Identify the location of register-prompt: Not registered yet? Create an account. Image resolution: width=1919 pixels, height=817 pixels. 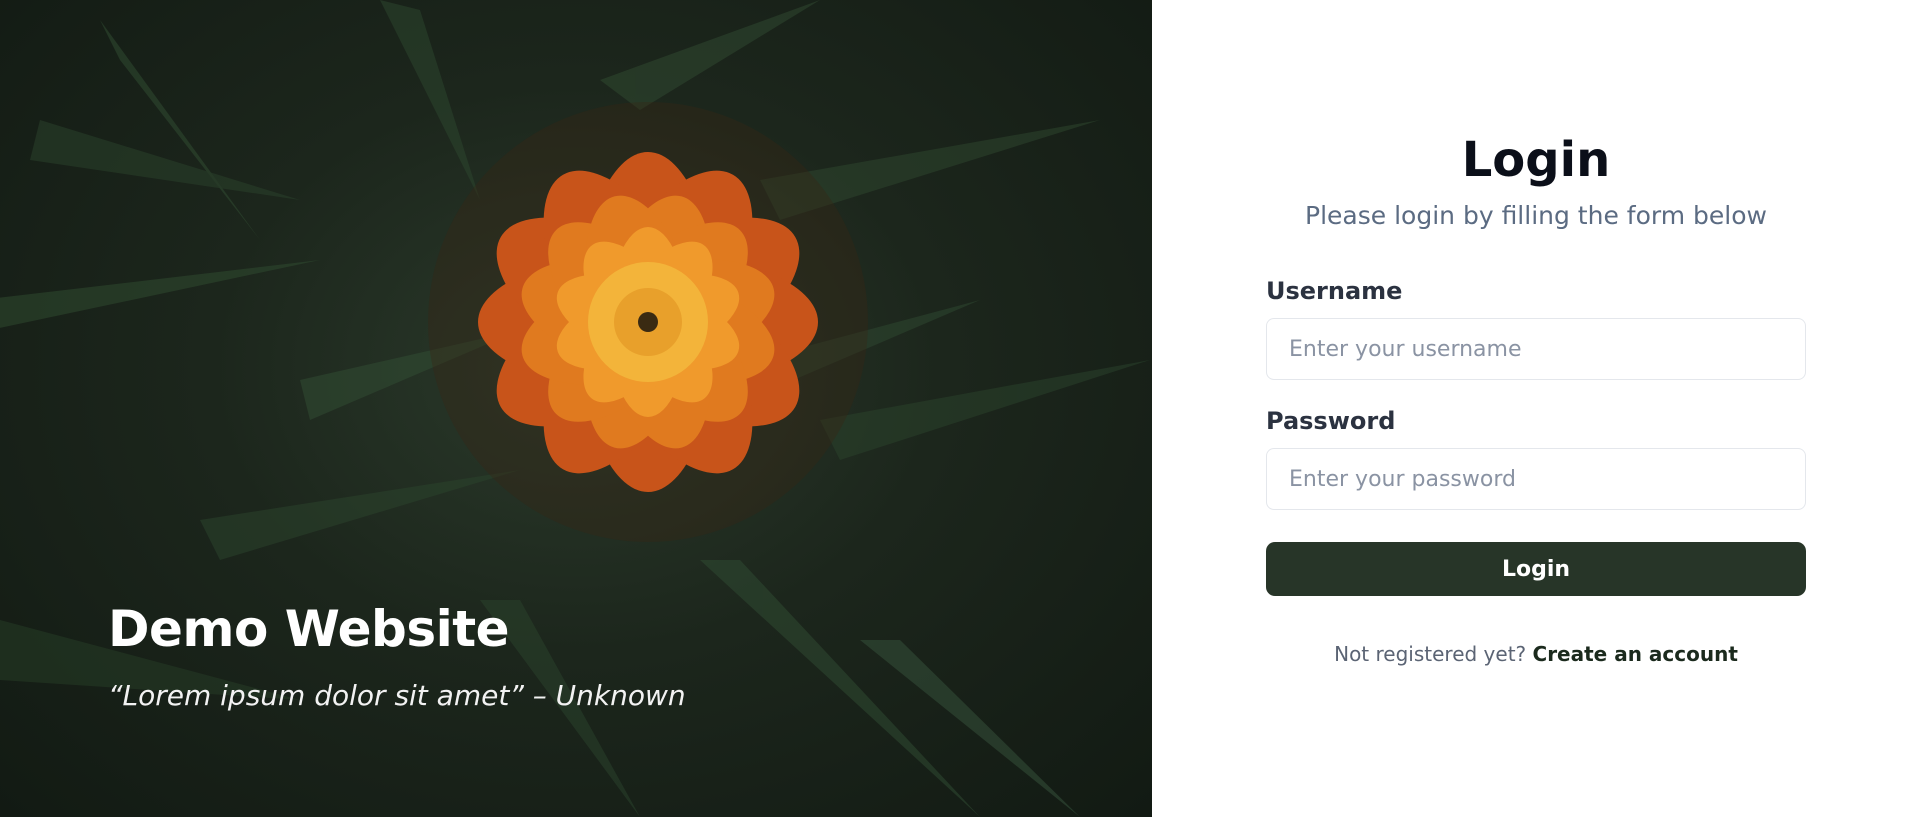
(1536, 654).